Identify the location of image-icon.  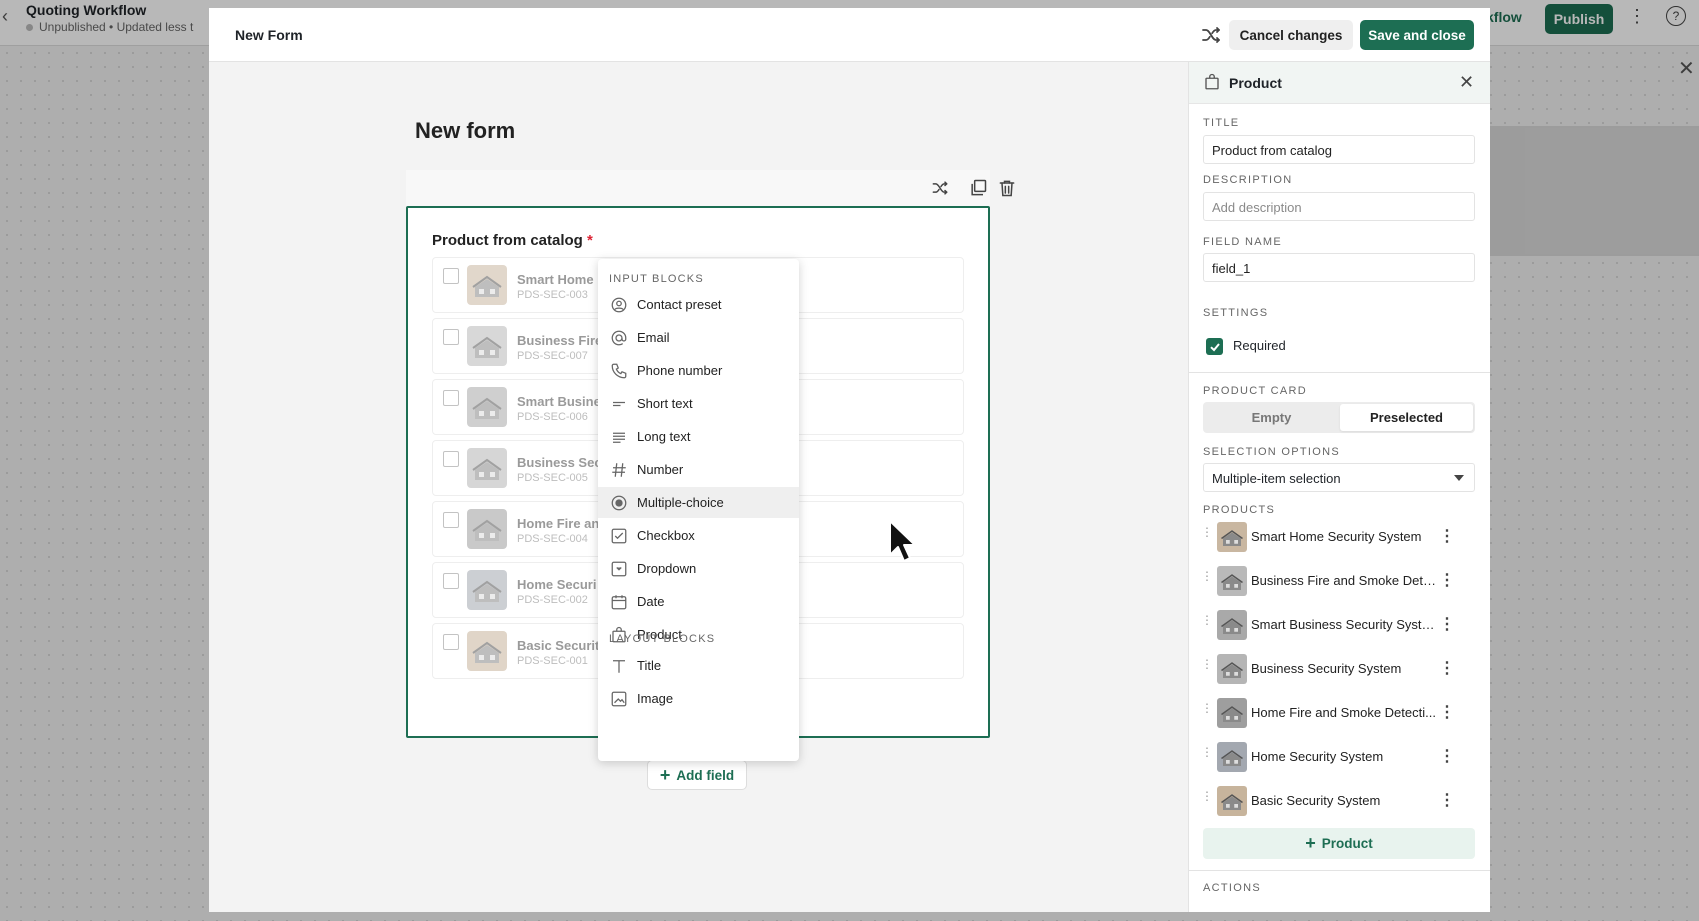
(619, 699).